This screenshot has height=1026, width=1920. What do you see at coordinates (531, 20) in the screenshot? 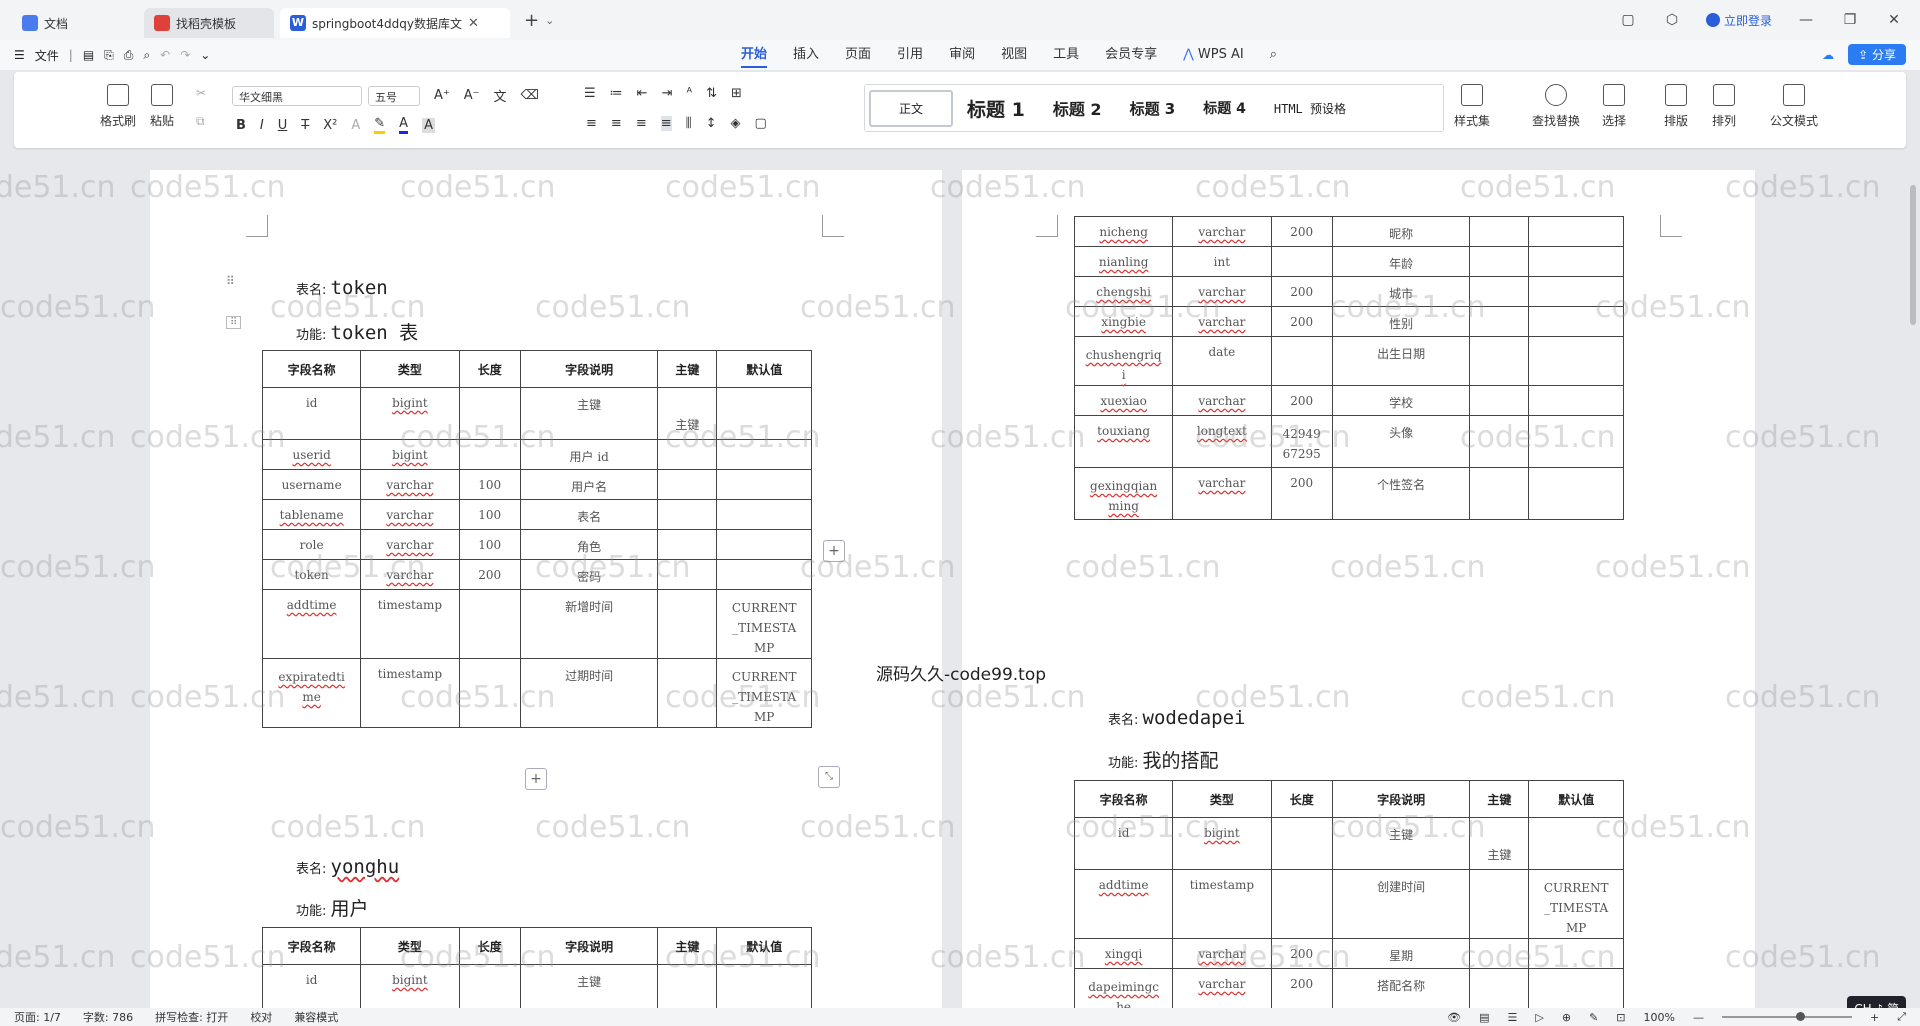
I see `new-tab-icon: +` at bounding box center [531, 20].